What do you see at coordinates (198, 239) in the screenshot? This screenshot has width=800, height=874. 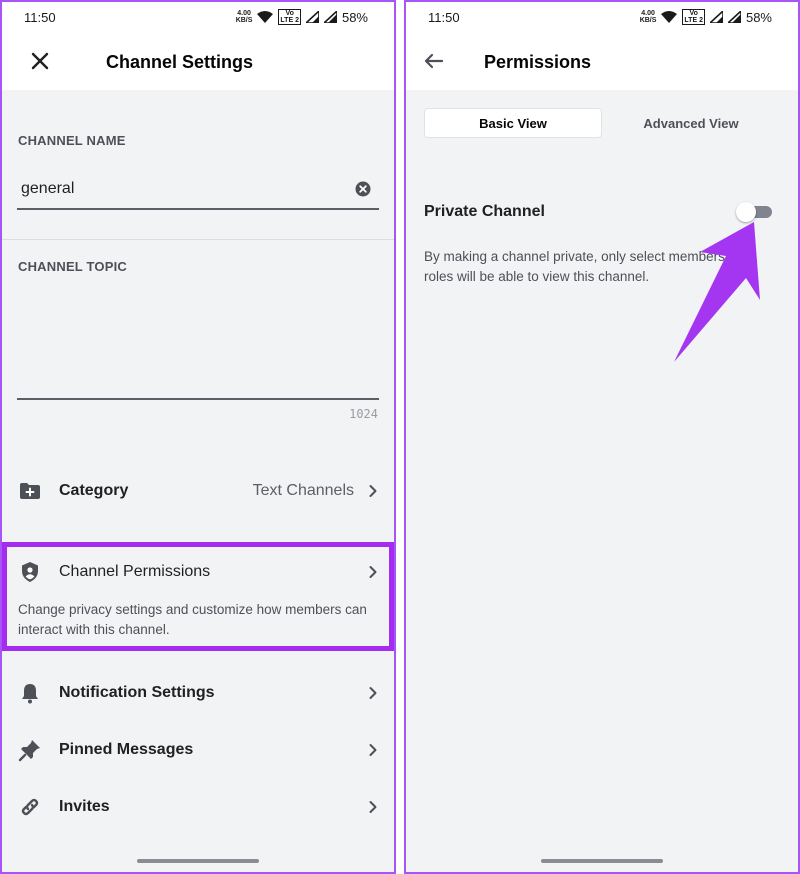 I see `divider` at bounding box center [198, 239].